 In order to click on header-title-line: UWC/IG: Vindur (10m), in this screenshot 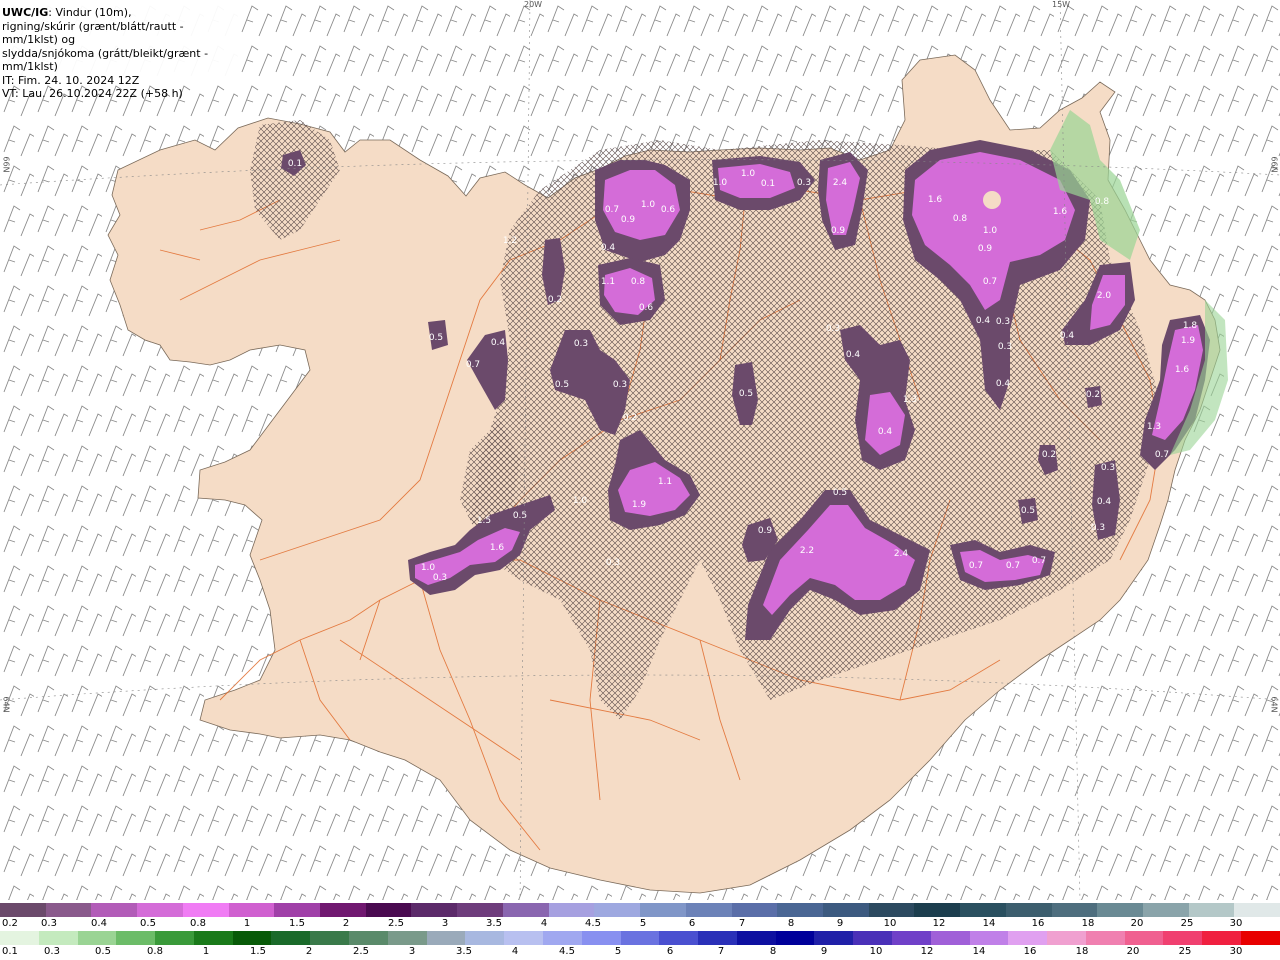, I will do `click(121, 13)`.